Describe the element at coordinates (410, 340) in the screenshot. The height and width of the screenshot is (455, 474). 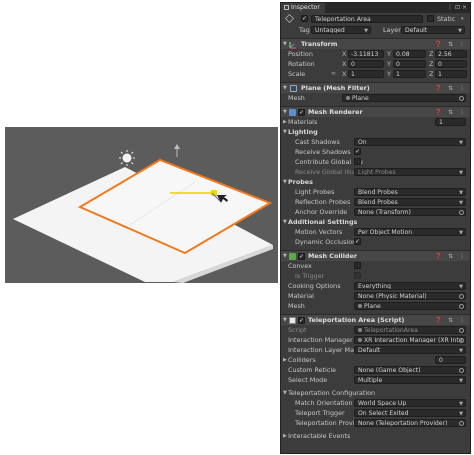
I see `interaction-manager-field: XR Interaction Manager (XR Inte` at that location.